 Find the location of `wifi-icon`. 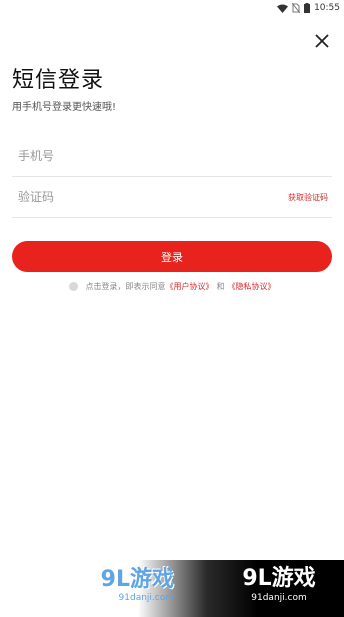

wifi-icon is located at coordinates (283, 8).